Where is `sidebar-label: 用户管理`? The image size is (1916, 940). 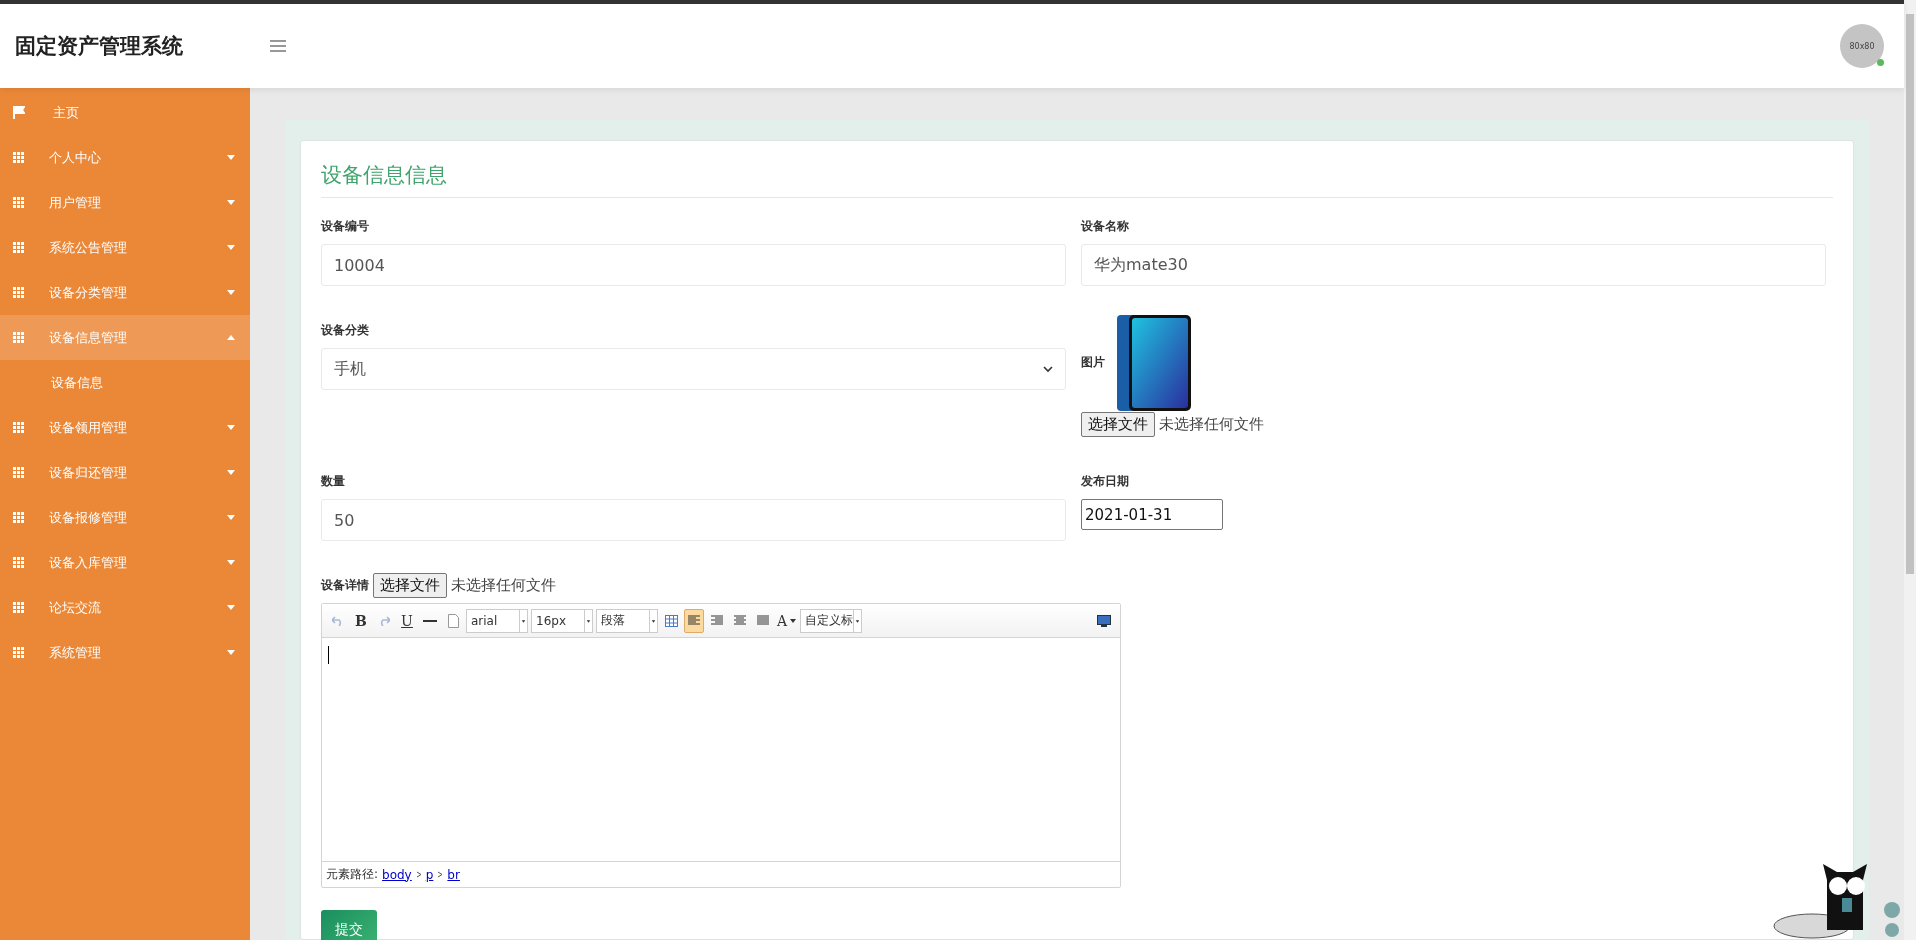 sidebar-label: 用户管理 is located at coordinates (75, 202).